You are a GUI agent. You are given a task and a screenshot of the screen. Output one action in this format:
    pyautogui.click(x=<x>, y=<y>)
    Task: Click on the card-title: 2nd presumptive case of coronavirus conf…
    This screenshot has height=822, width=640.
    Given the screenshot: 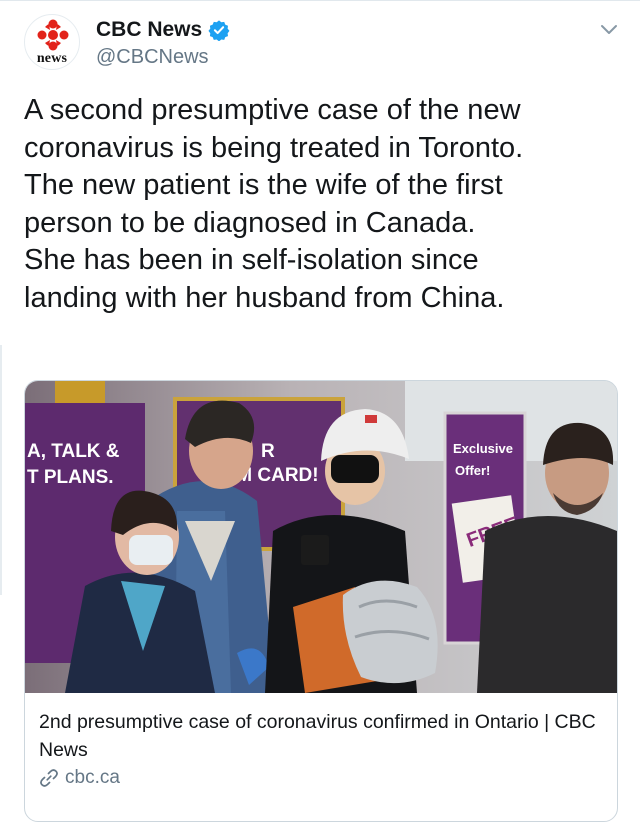 What is the action you would take?
    pyautogui.click(x=322, y=736)
    